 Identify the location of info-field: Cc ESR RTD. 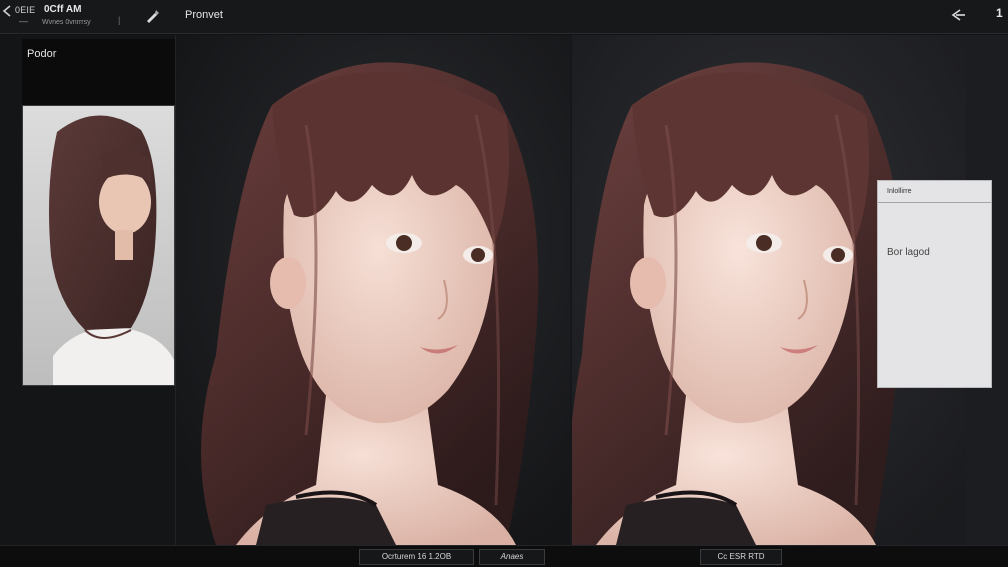
(741, 557).